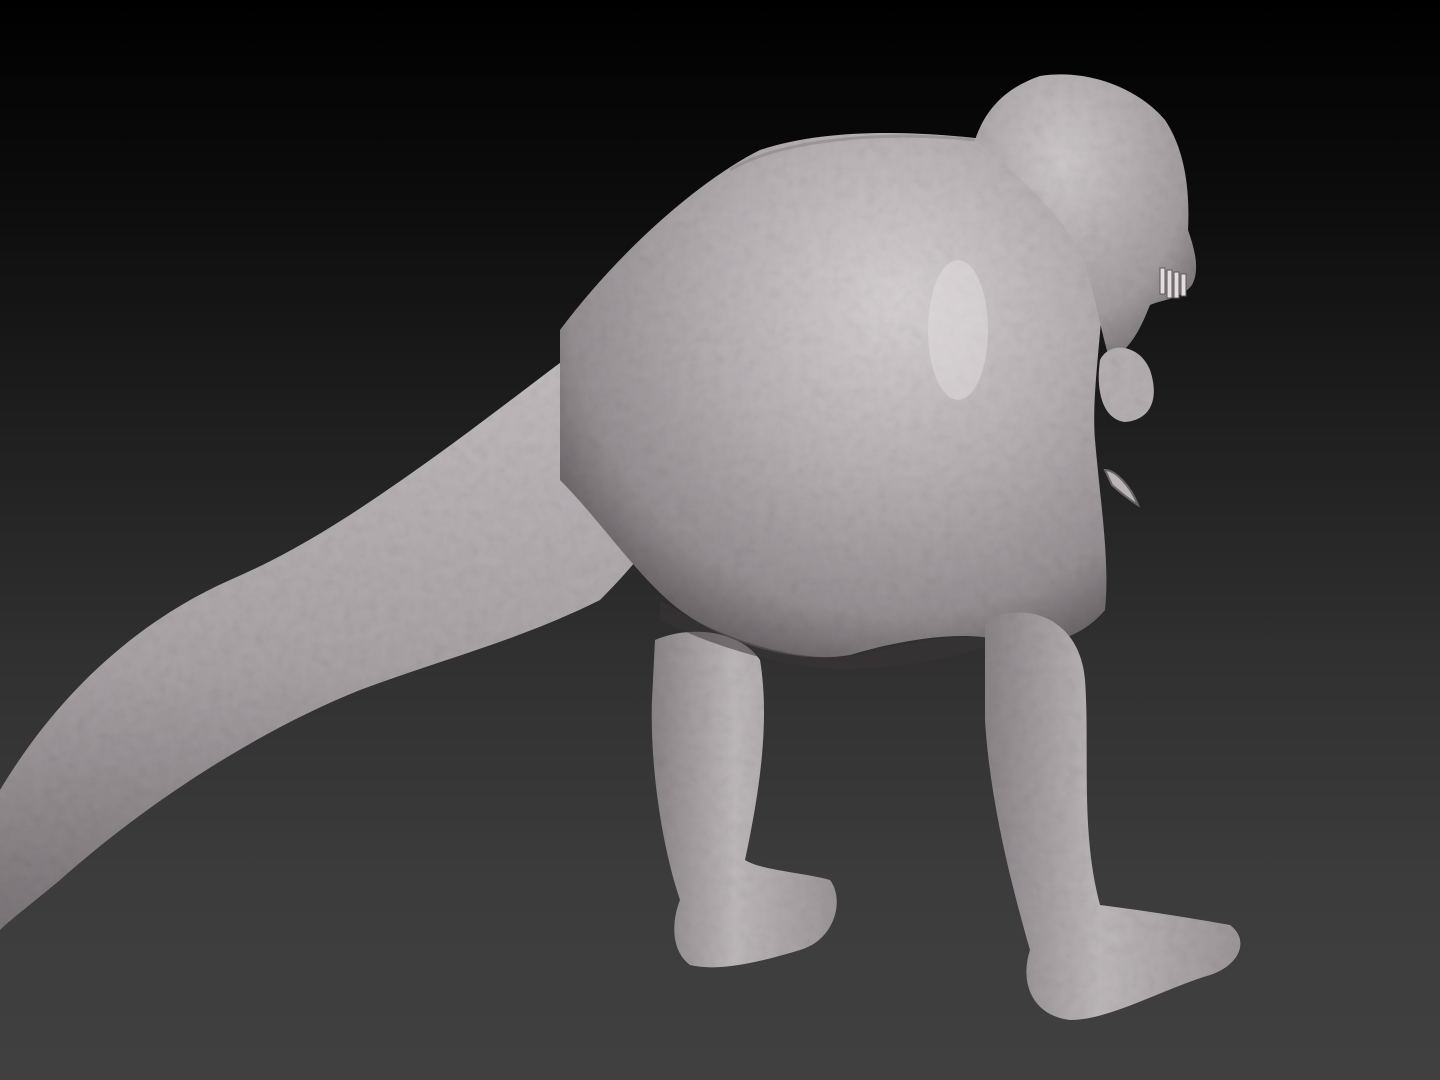 The height and width of the screenshot is (1080, 1440). What do you see at coordinates (744, 799) in the screenshot?
I see `far-leg` at bounding box center [744, 799].